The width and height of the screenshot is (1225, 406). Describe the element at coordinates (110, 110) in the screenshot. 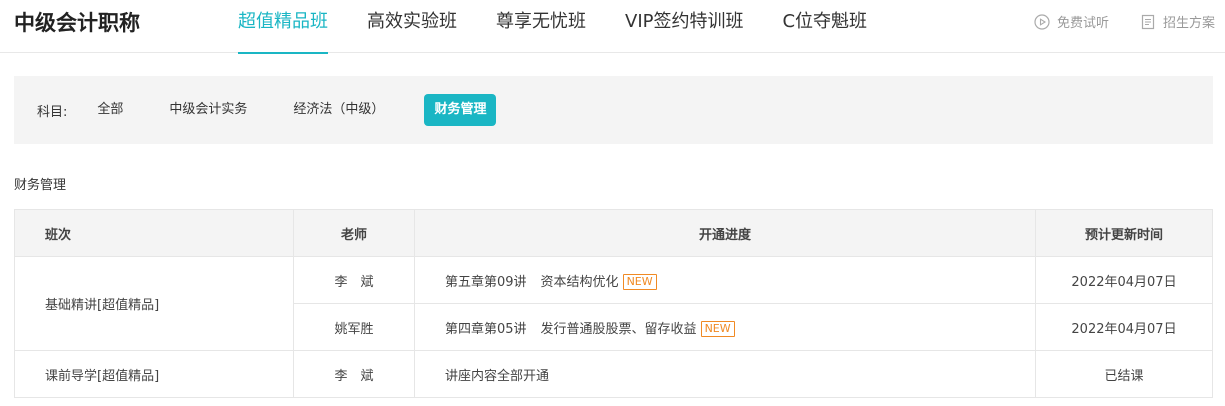

I see `subject-chip-all: 全部` at that location.